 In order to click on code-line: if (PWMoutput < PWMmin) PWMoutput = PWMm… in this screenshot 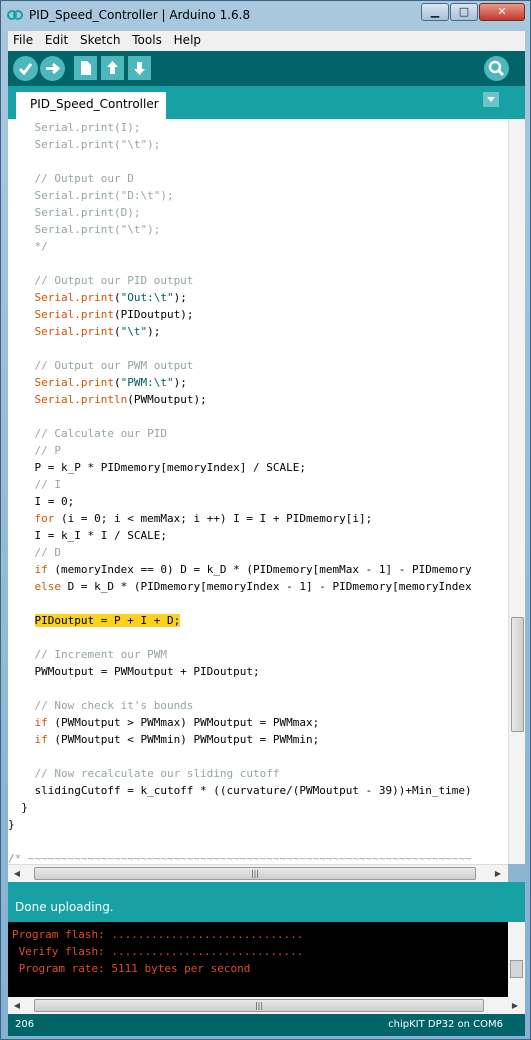, I will do `click(177, 739)`.